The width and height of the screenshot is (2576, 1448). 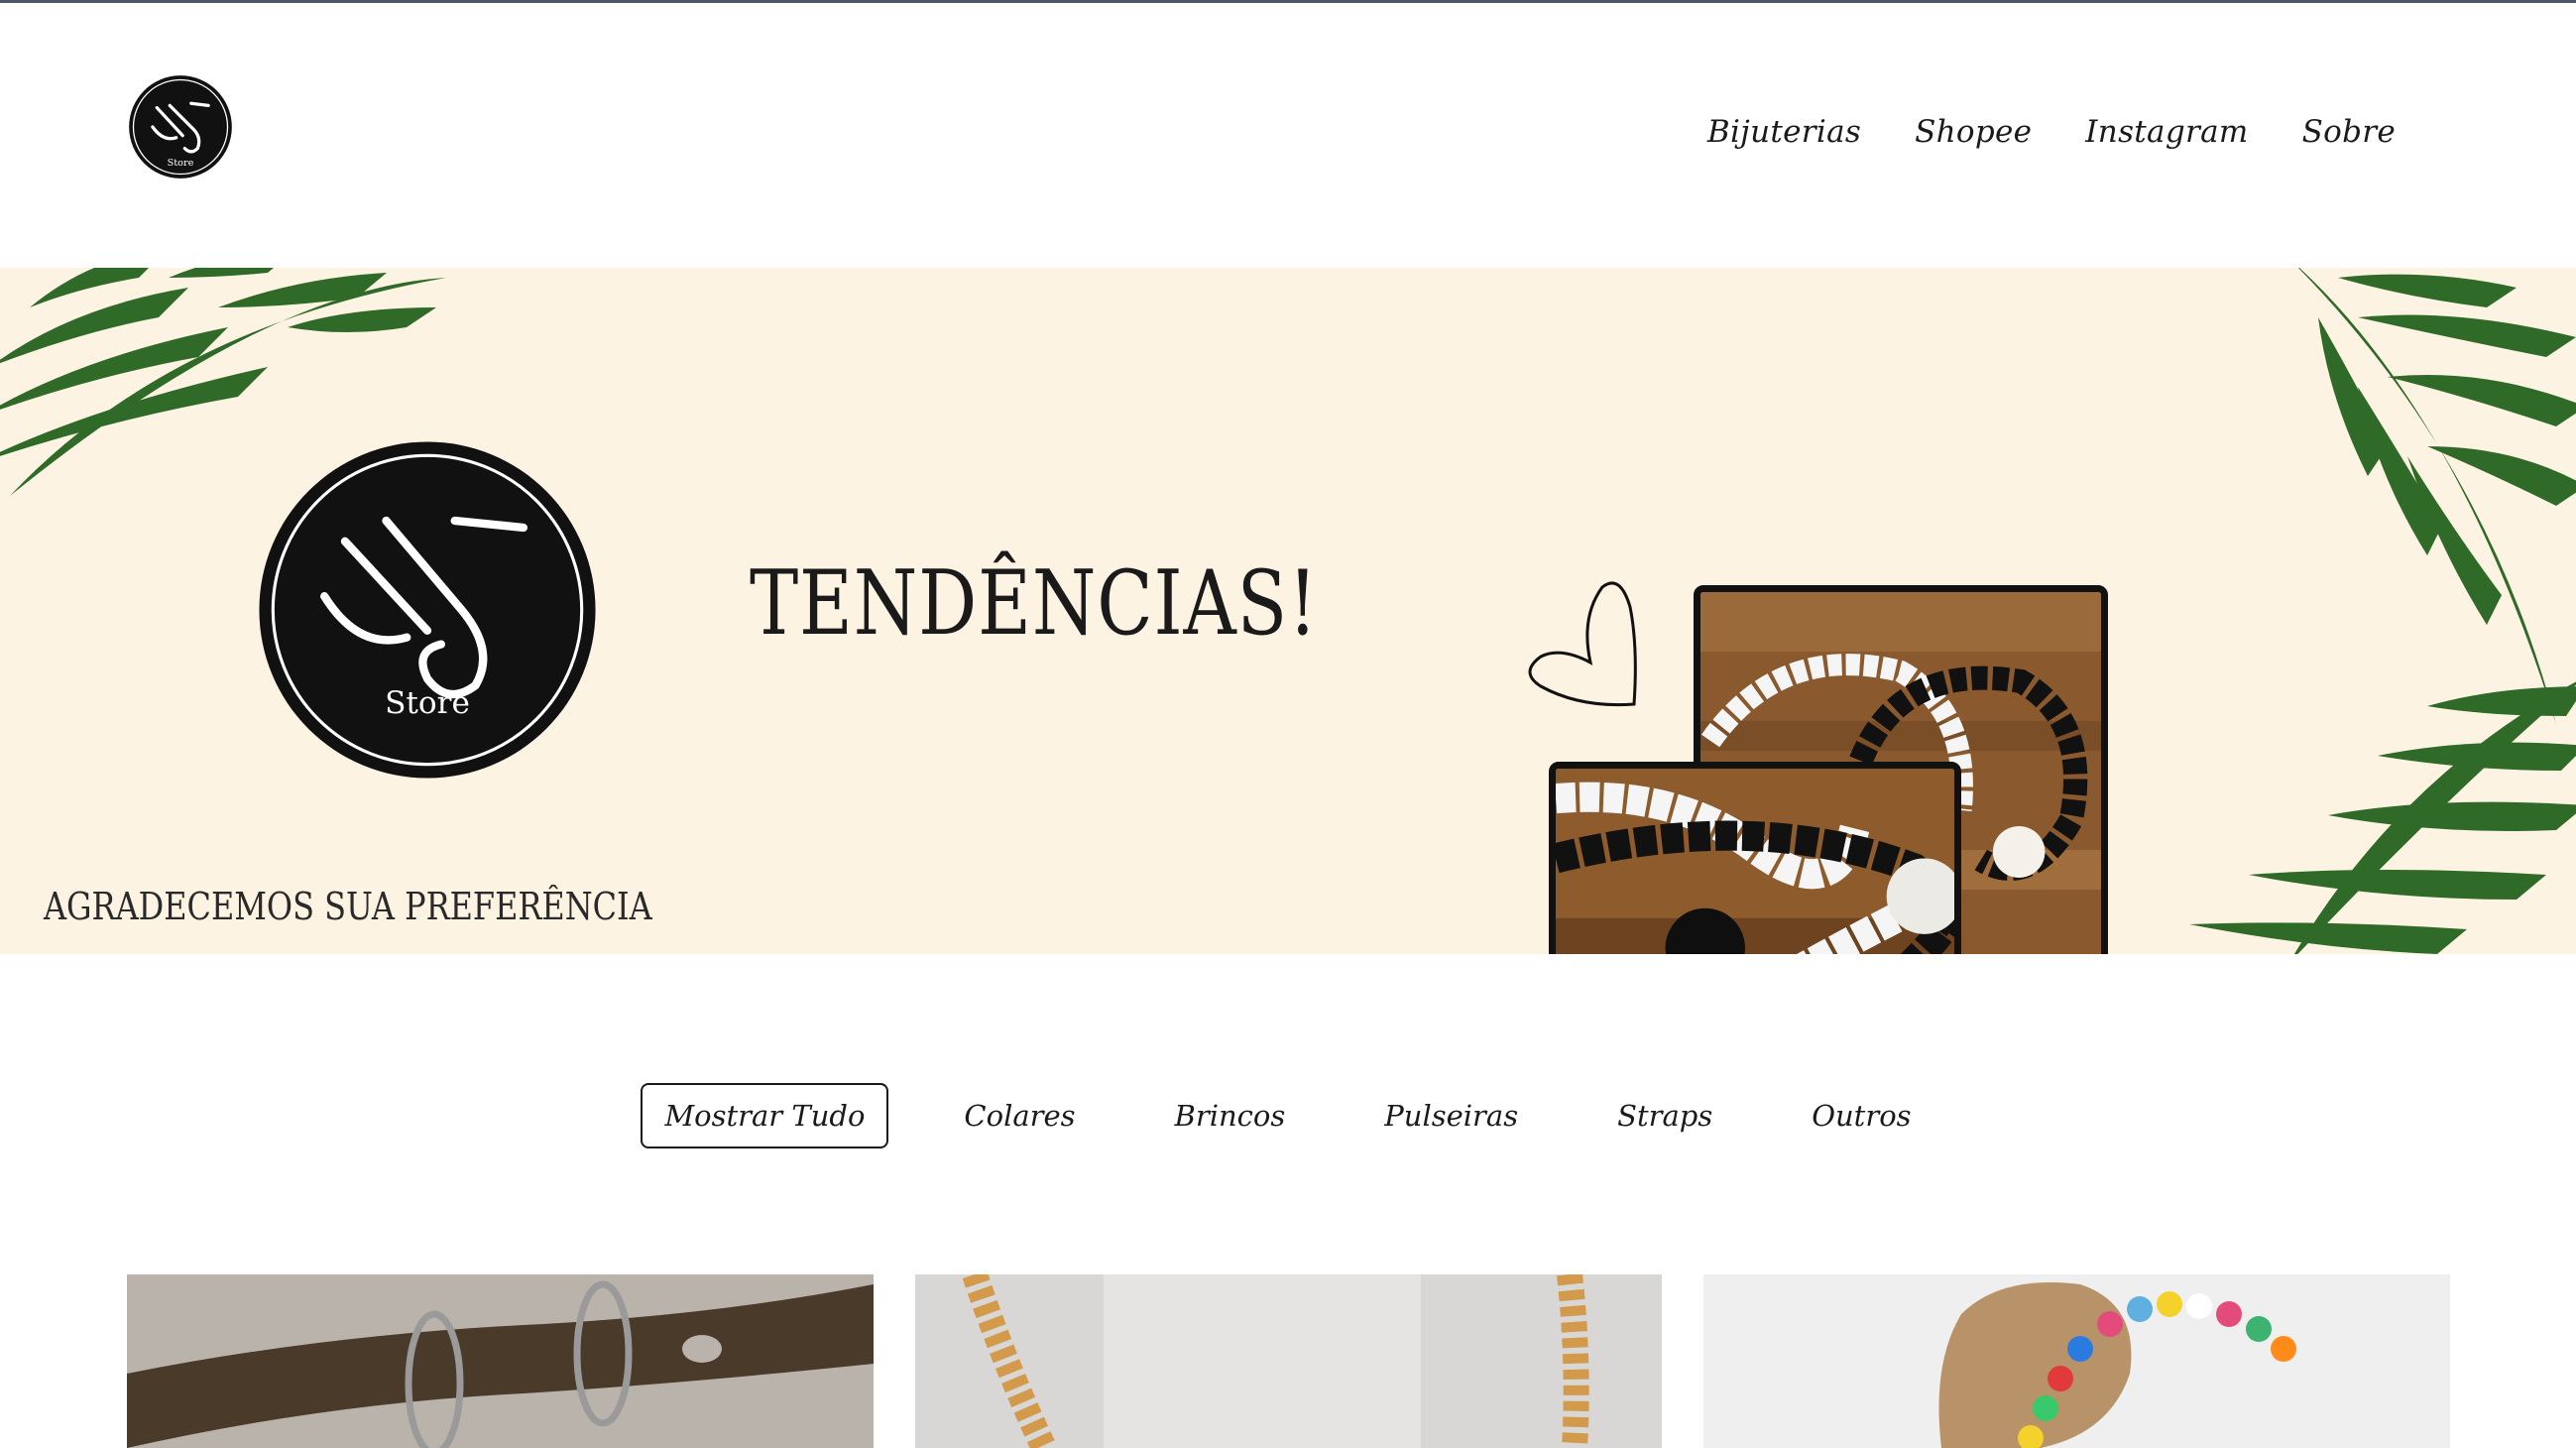 I want to click on logo-store-text: Store, so click(x=181, y=163).